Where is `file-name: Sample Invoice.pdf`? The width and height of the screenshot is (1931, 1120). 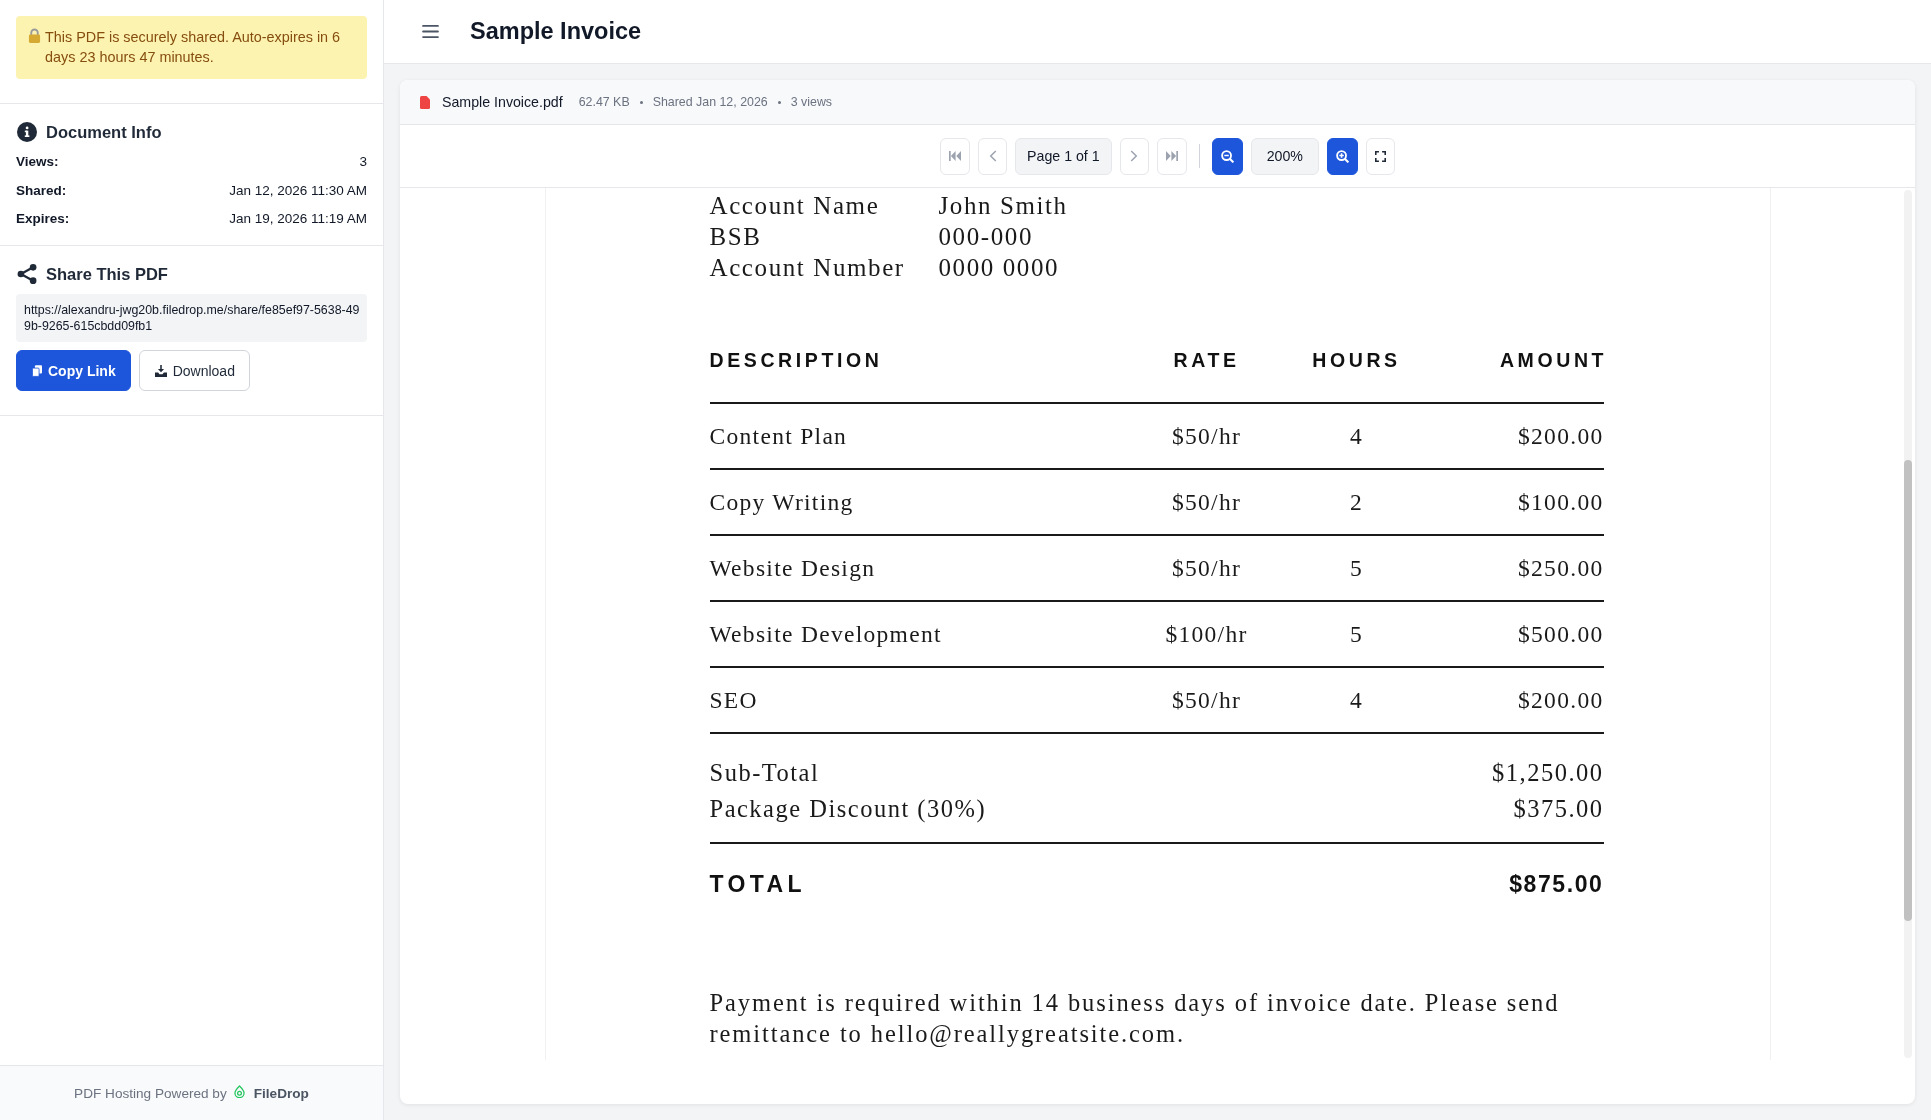 file-name: Sample Invoice.pdf is located at coordinates (502, 102).